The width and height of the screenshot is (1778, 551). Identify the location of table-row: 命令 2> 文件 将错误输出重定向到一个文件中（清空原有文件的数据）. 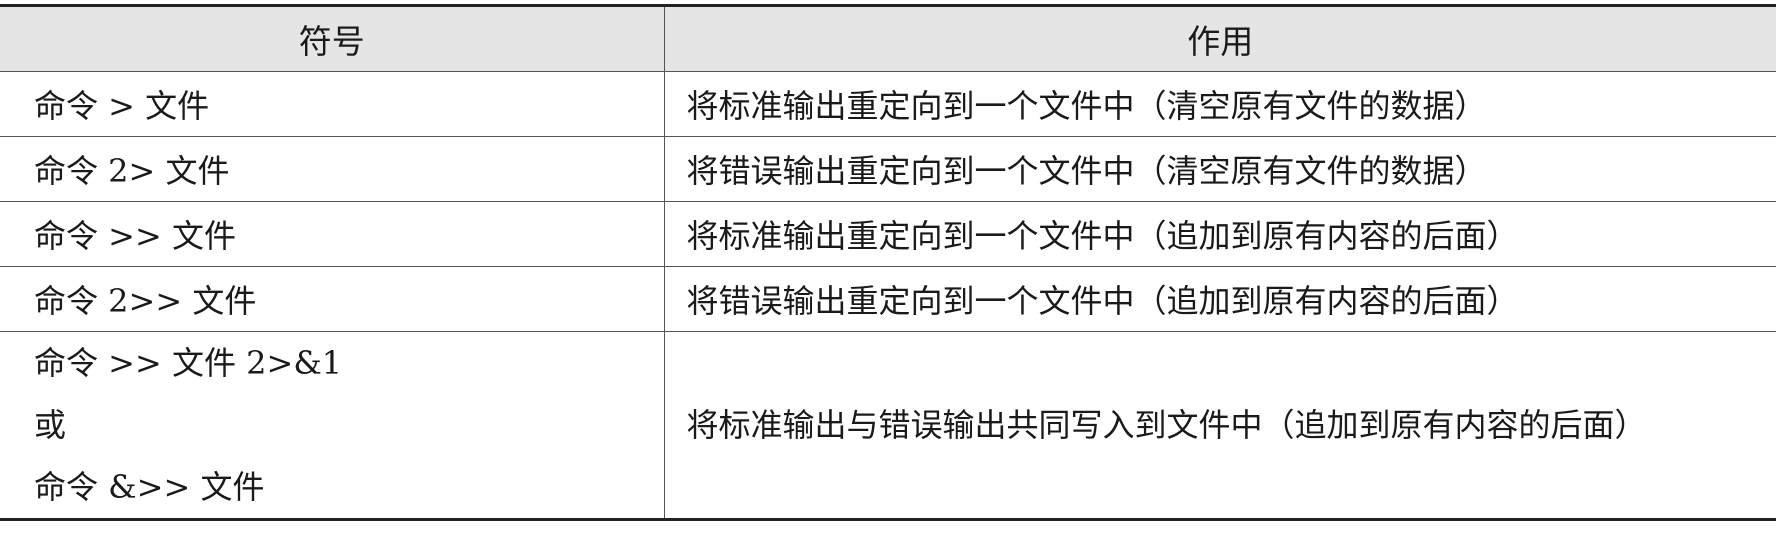
(888, 169).